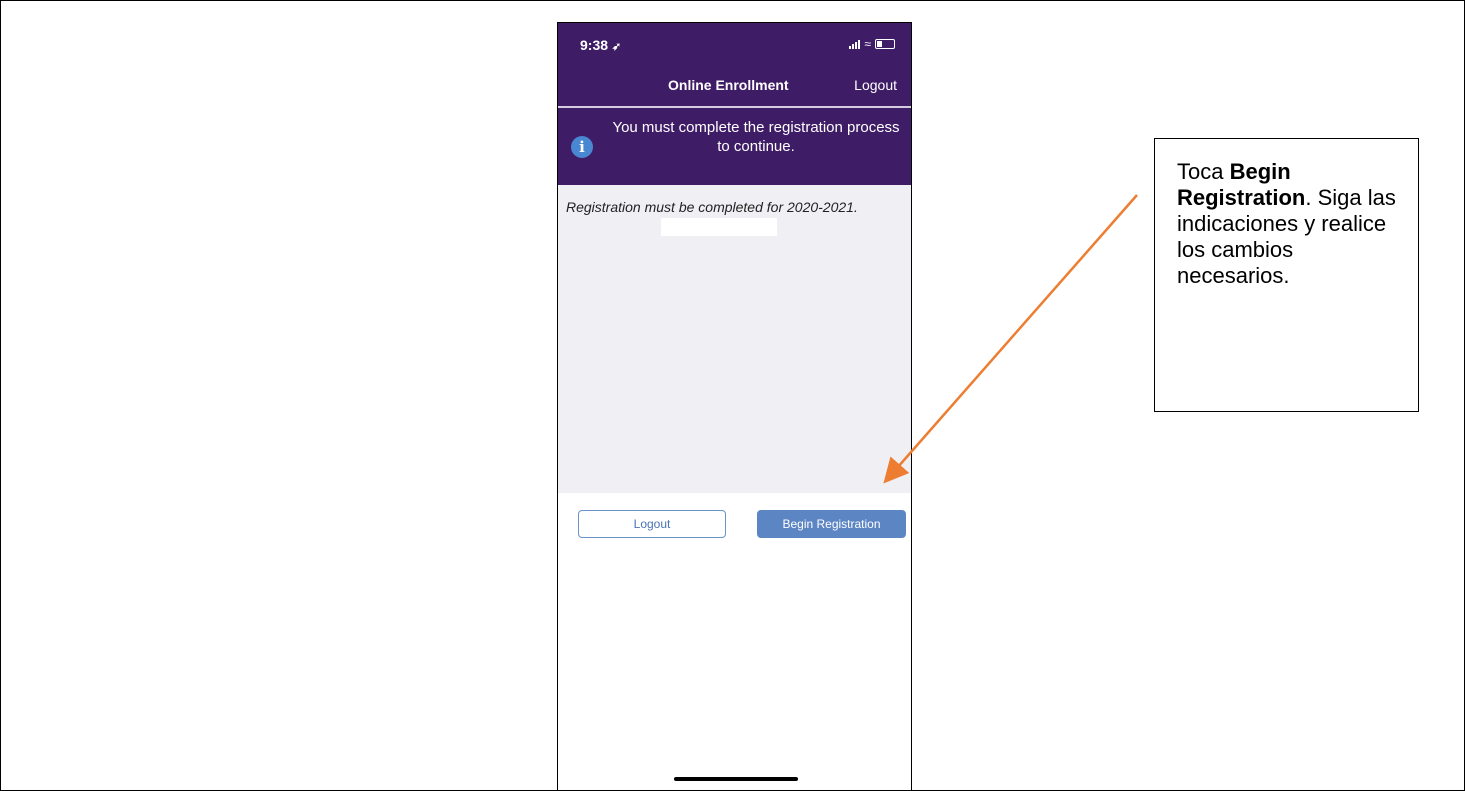 This screenshot has width=1465, height=791. I want to click on status-icons: ≈, so click(872, 44).